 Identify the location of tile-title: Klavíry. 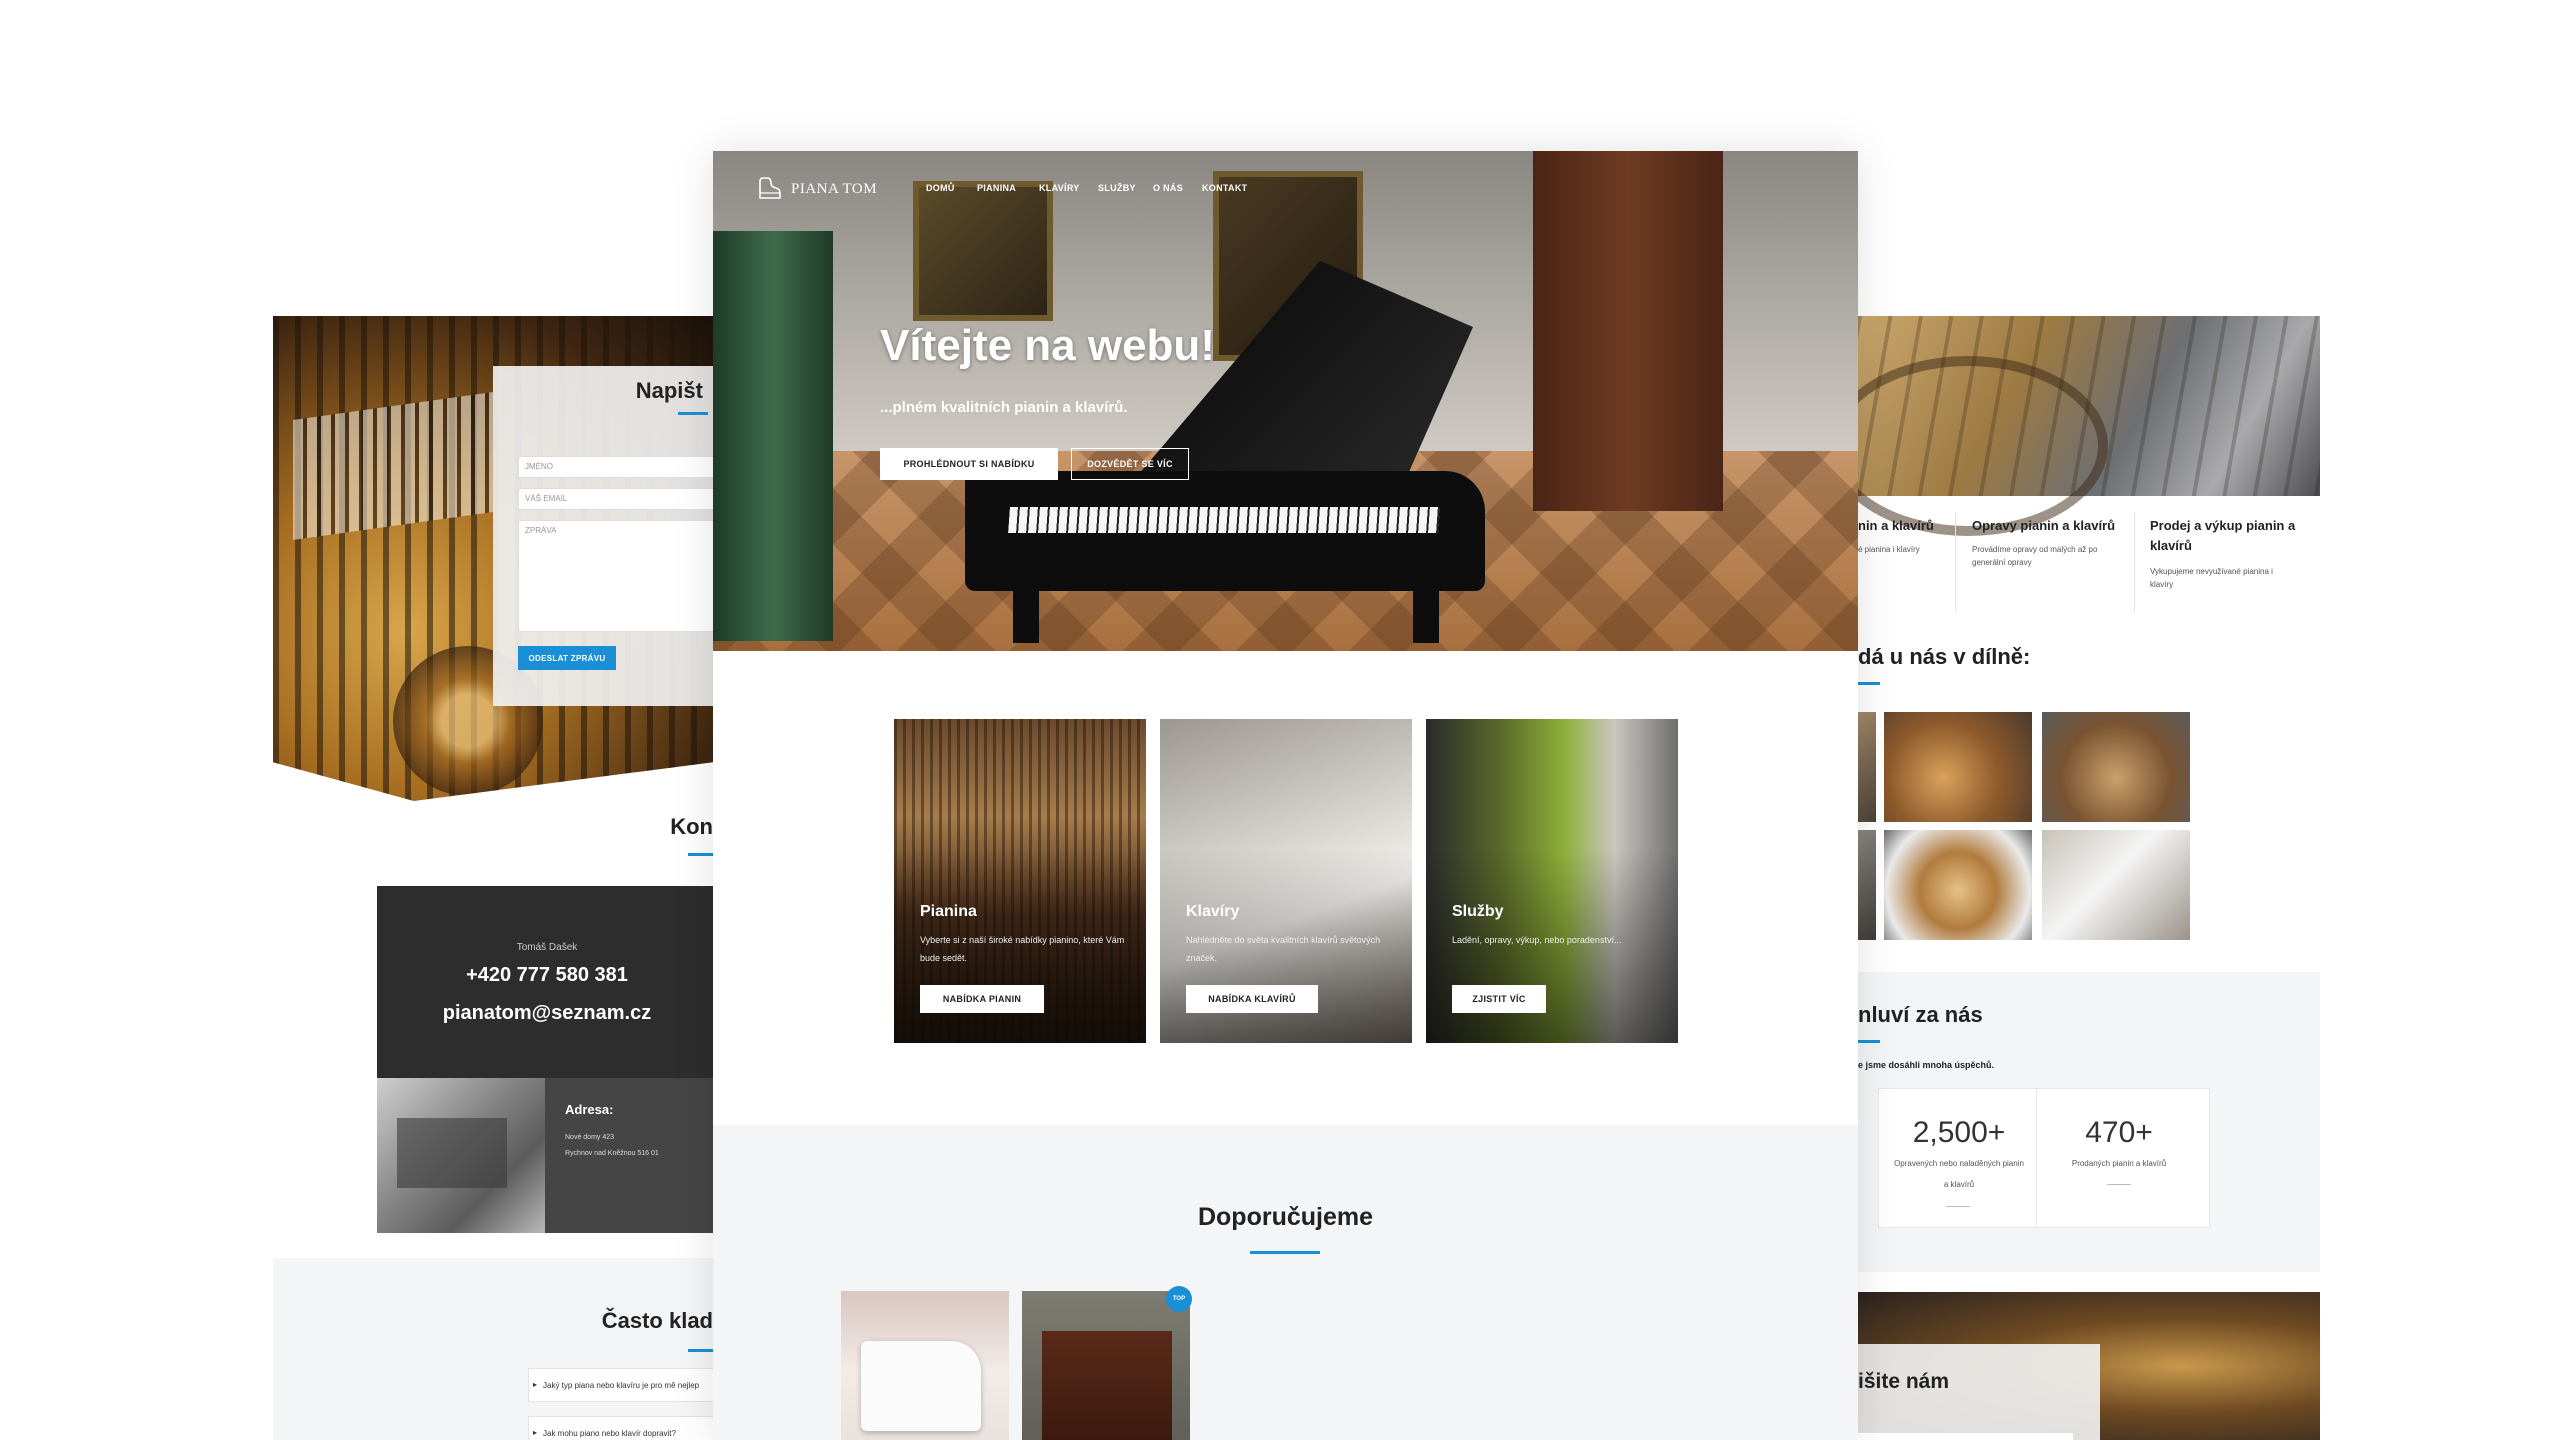
(1213, 911).